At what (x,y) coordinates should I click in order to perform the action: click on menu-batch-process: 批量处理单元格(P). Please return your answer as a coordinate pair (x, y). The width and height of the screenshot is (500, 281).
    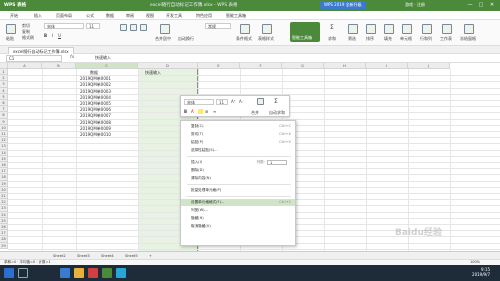
    Looking at the image, I should click on (238, 190).